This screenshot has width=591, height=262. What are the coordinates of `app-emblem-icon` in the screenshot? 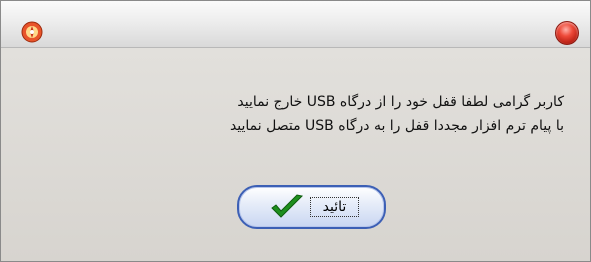 It's located at (32, 32).